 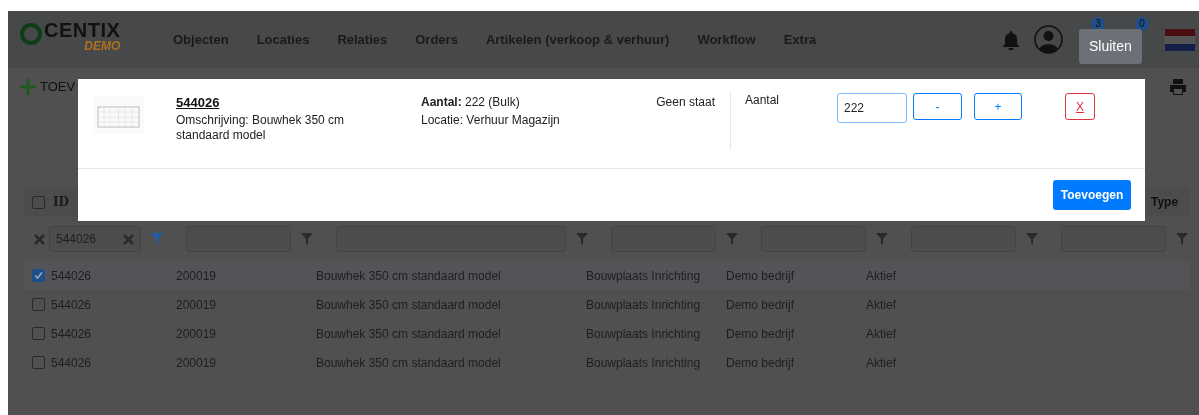 I want to click on table-cell-text: Bouwplaats Inrichting, so click(x=644, y=276).